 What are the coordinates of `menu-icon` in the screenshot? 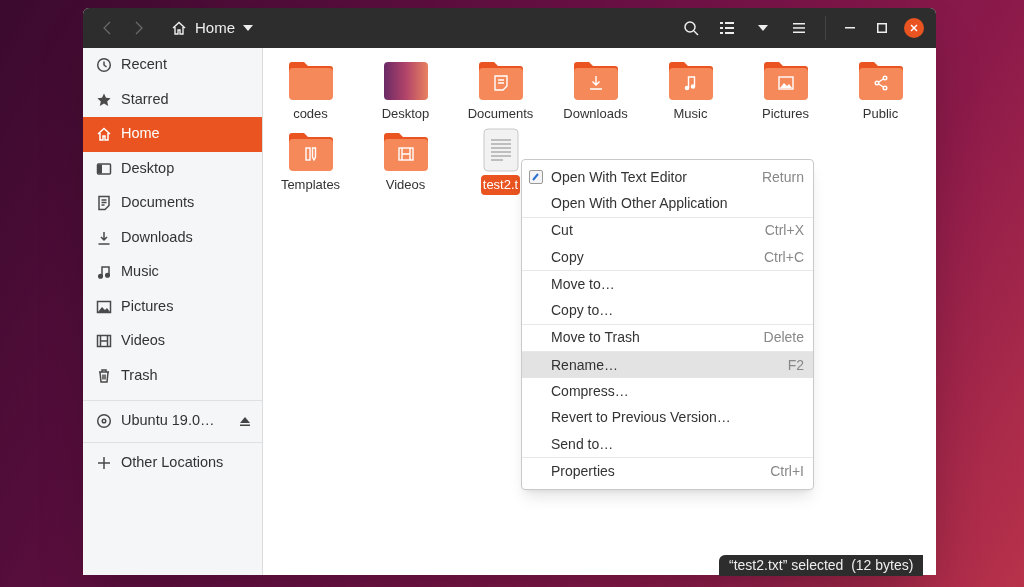 It's located at (799, 28).